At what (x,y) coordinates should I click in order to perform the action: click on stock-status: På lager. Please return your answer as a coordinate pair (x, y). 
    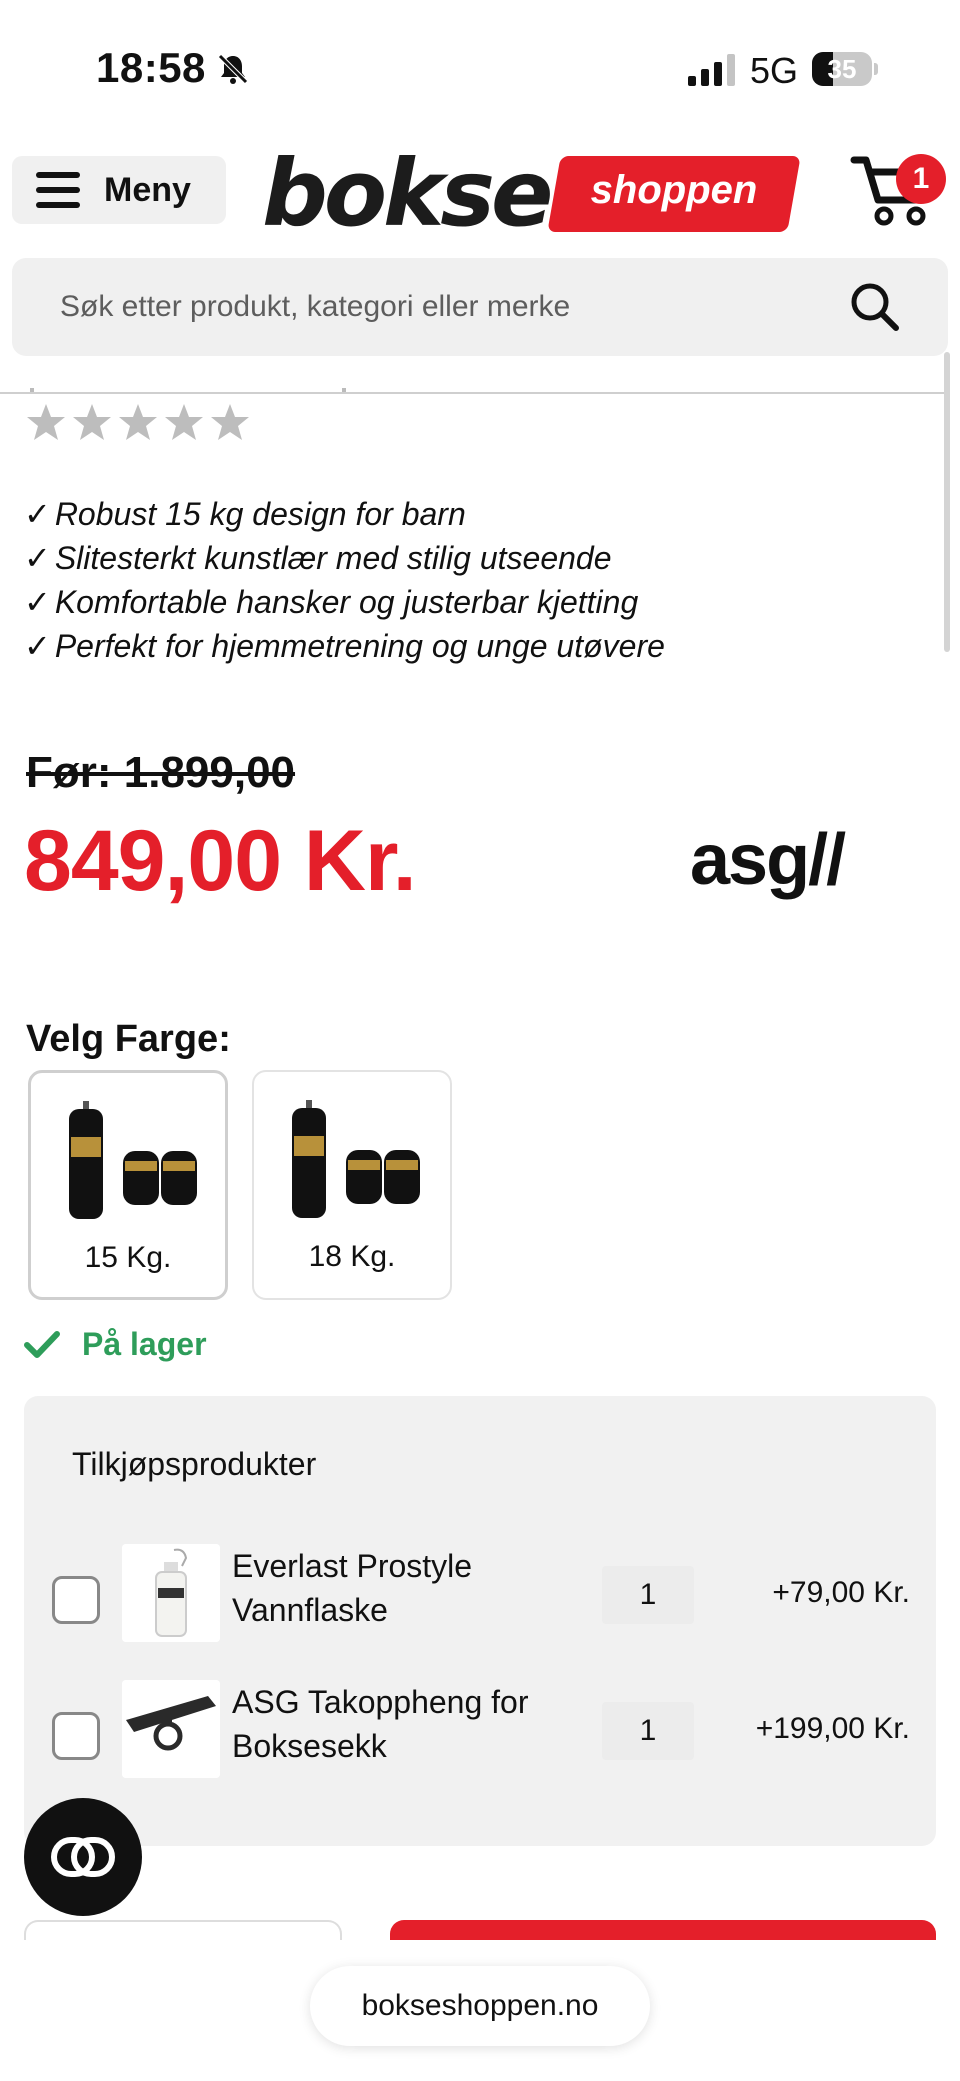
    Looking at the image, I should click on (115, 1344).